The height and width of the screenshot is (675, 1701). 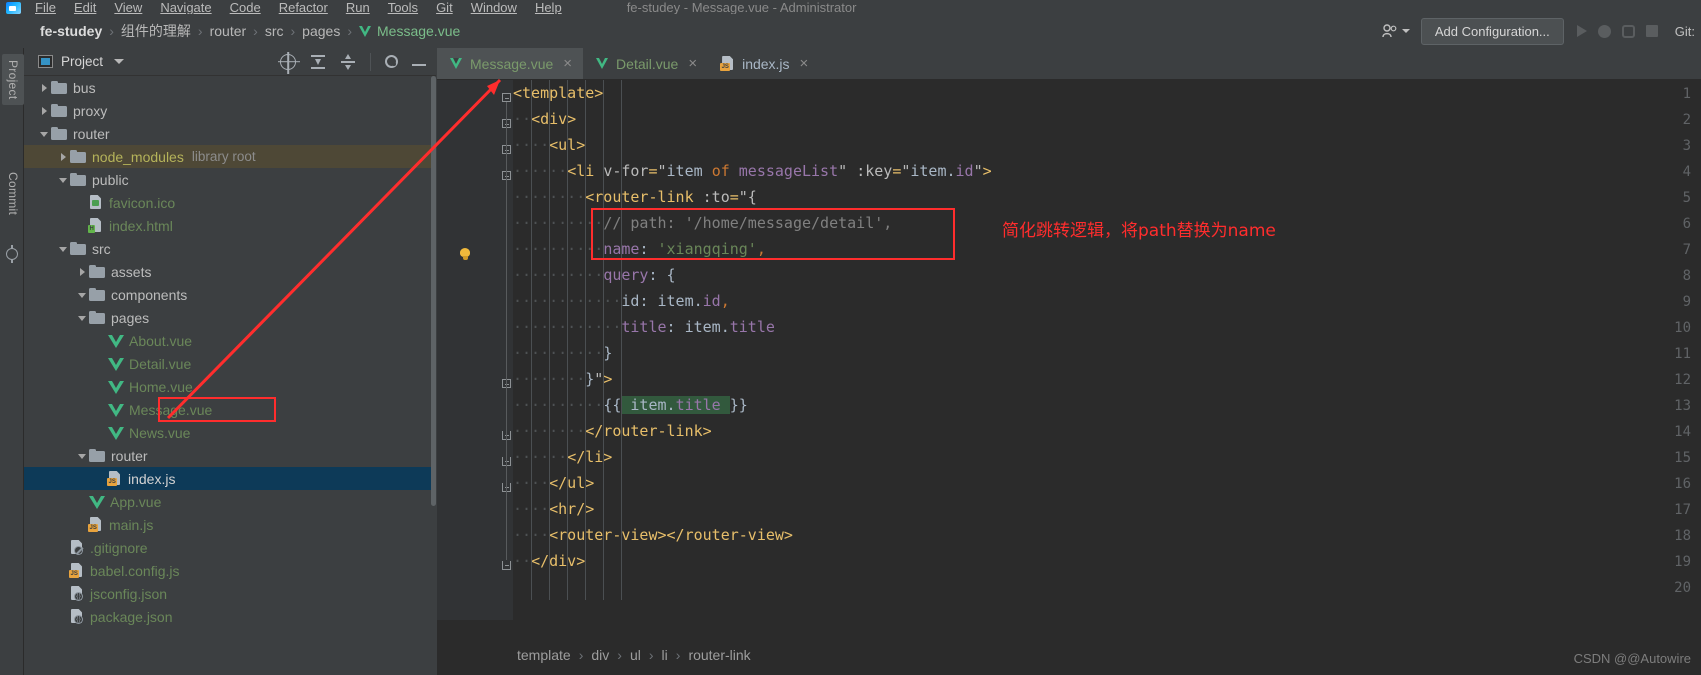 I want to click on run-icon, so click(x=1581, y=31).